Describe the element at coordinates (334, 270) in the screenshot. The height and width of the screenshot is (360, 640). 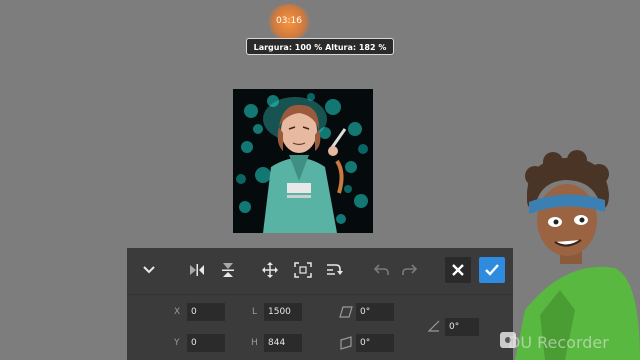
I see `rotate-icon` at that location.